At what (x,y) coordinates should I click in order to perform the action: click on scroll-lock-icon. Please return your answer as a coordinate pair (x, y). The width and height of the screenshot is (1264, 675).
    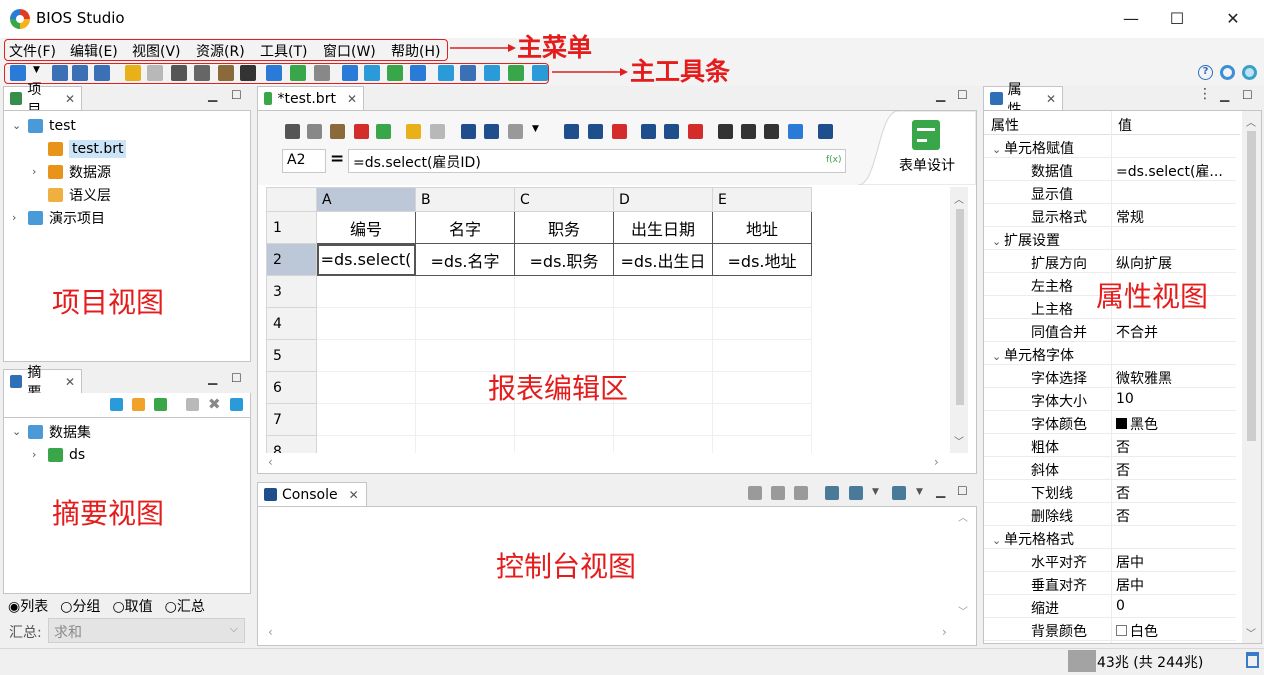
    Looking at the image, I should click on (778, 493).